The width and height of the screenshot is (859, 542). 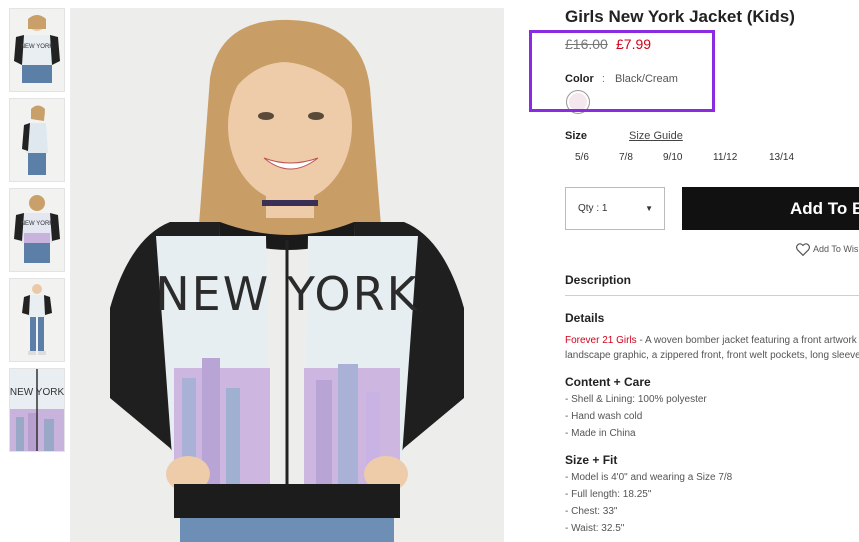 What do you see at coordinates (598, 280) in the screenshot?
I see `description-heading: Description` at bounding box center [598, 280].